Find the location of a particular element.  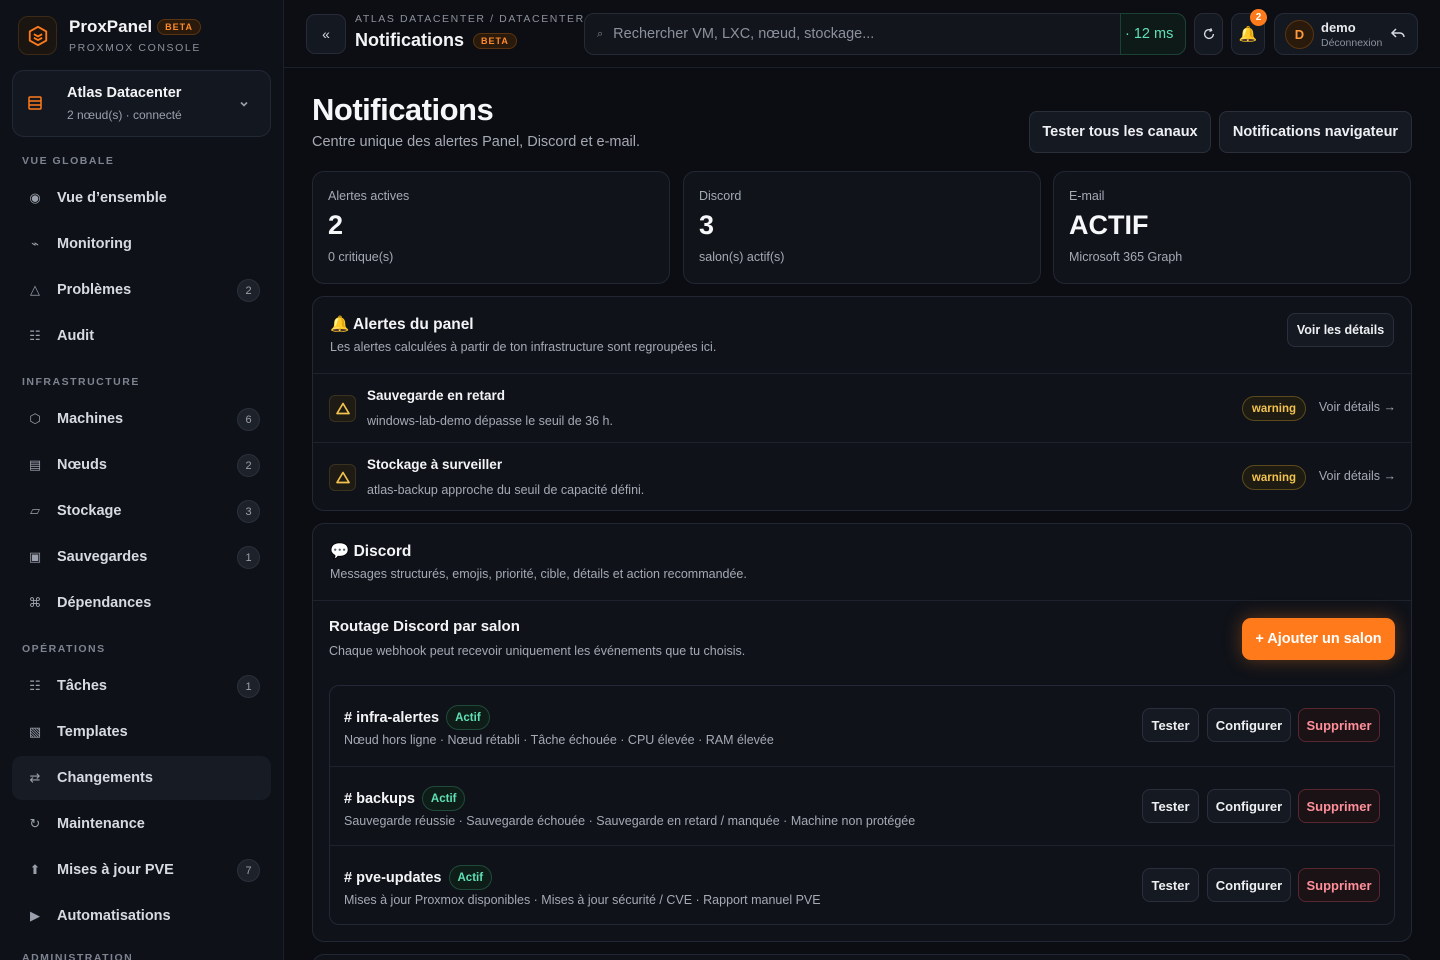

tasks-icon: ☷ is located at coordinates (35, 685).